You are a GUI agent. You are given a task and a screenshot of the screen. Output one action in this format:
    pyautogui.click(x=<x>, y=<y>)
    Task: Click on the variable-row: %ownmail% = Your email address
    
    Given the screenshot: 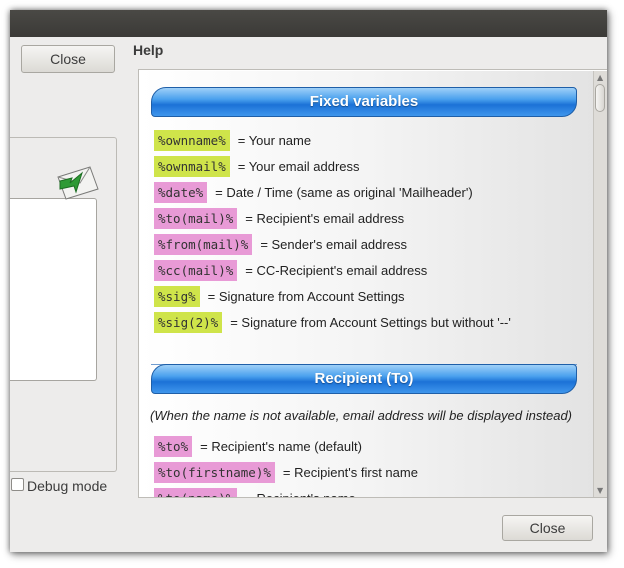 What is the action you would take?
    pyautogui.click(x=257, y=166)
    